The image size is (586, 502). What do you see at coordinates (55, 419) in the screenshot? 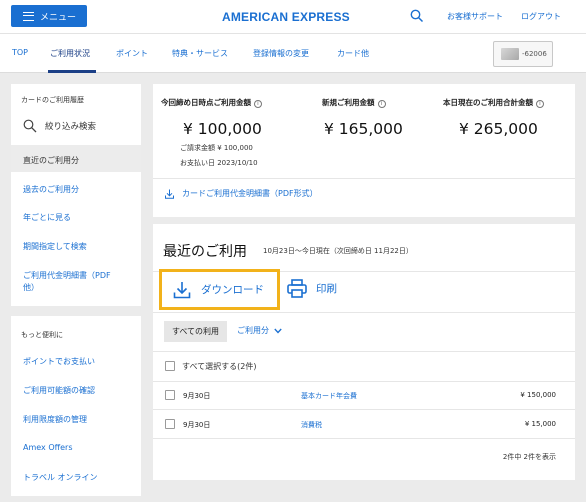
I see `sidebar-item-limit: 利用限度額の管理` at bounding box center [55, 419].